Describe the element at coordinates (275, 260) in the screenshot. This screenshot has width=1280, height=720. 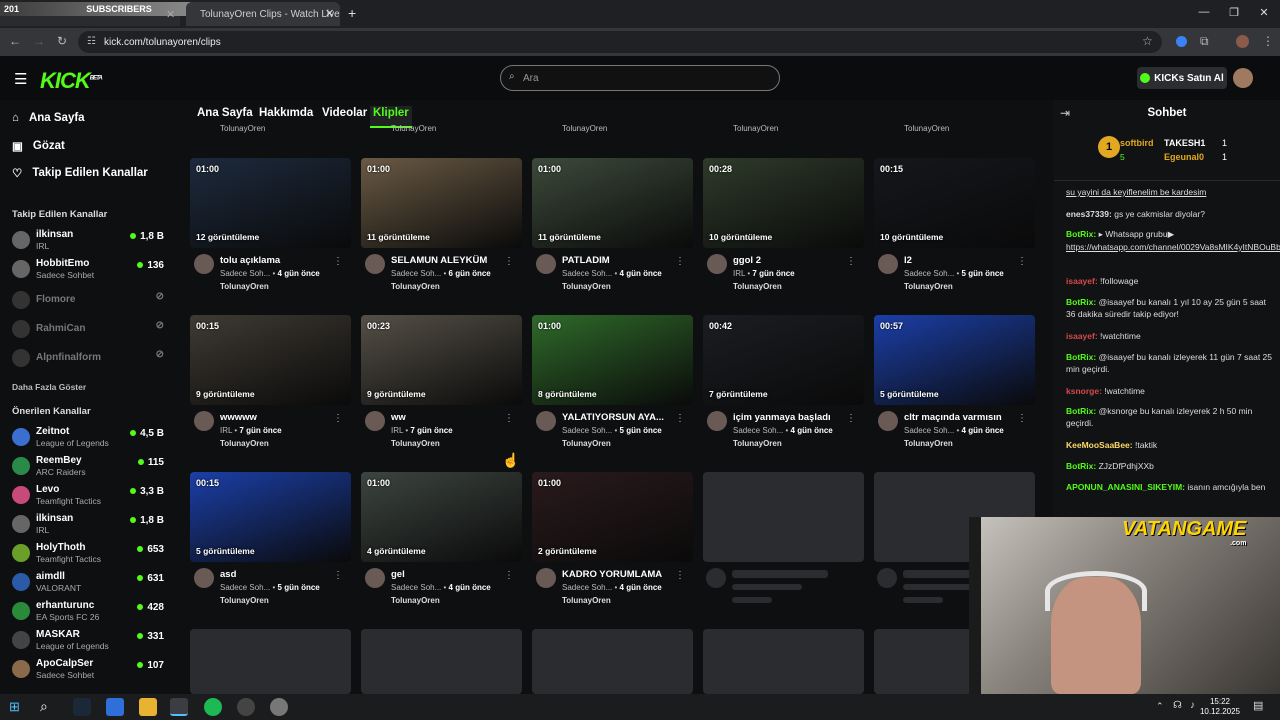
I see `clip-title: tolu açıklama` at that location.